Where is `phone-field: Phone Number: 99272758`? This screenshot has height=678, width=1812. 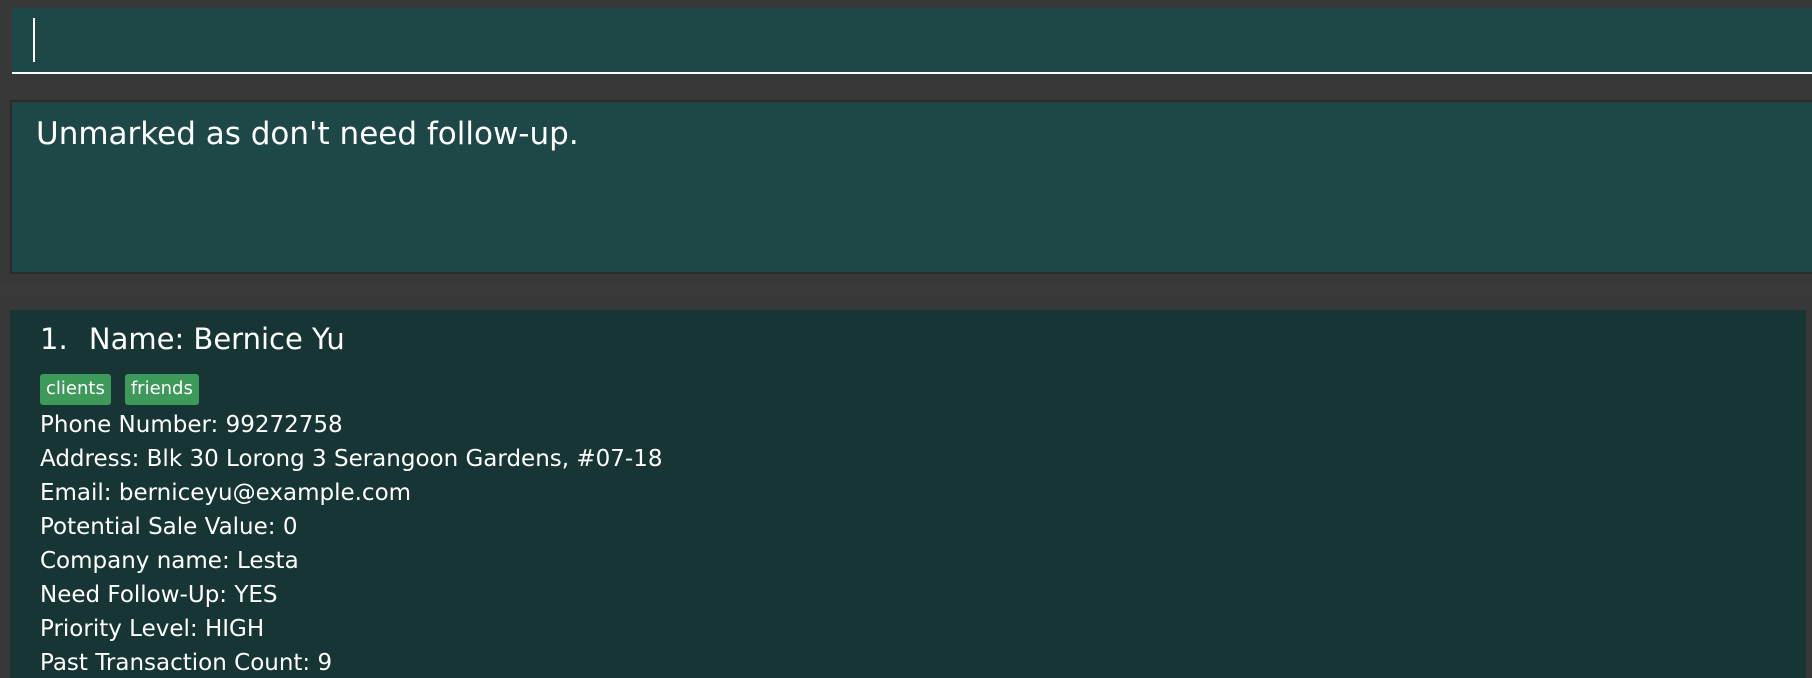
phone-field: Phone Number: 99272758 is located at coordinates (191, 425).